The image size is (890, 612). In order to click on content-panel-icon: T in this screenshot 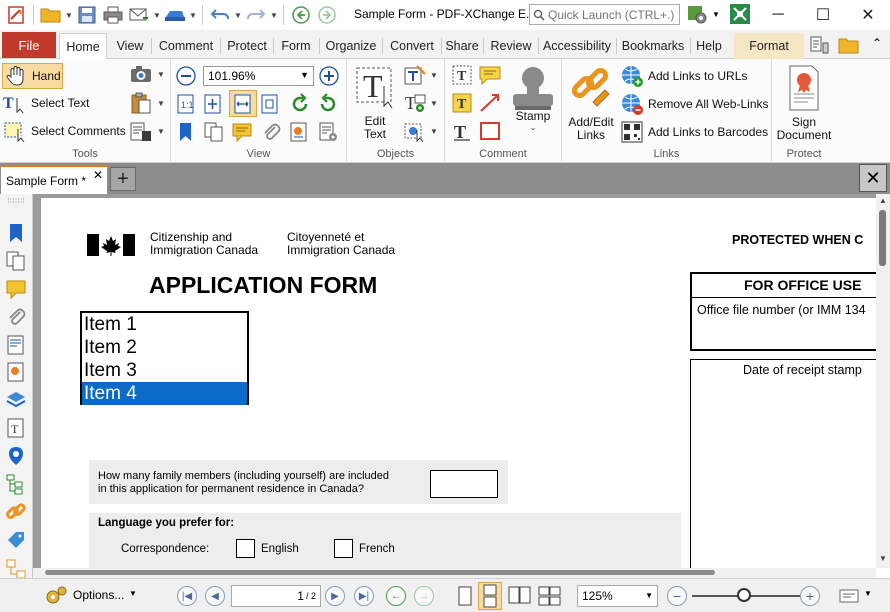, I will do `click(16, 428)`.